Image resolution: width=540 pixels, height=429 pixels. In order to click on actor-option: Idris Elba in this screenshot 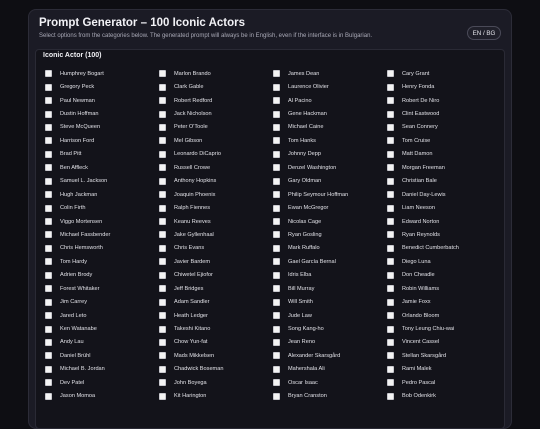, I will do `click(330, 275)`.